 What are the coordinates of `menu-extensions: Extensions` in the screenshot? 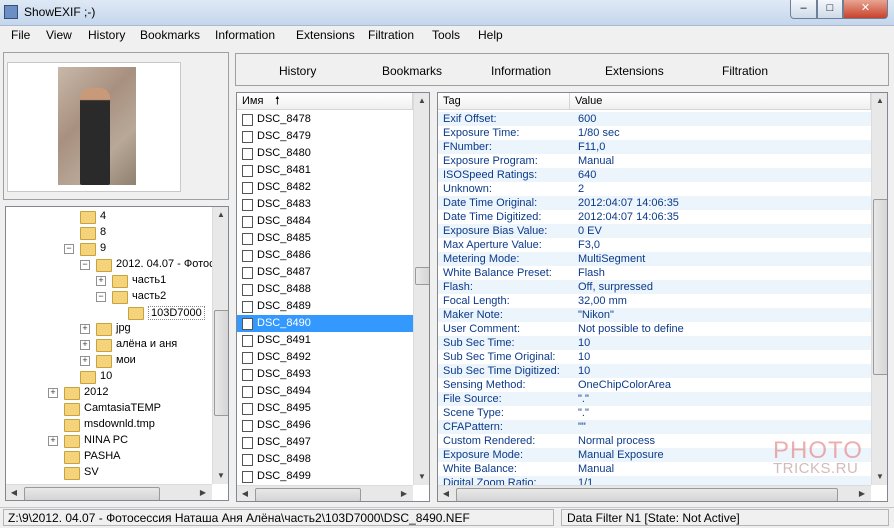 It's located at (325, 35).